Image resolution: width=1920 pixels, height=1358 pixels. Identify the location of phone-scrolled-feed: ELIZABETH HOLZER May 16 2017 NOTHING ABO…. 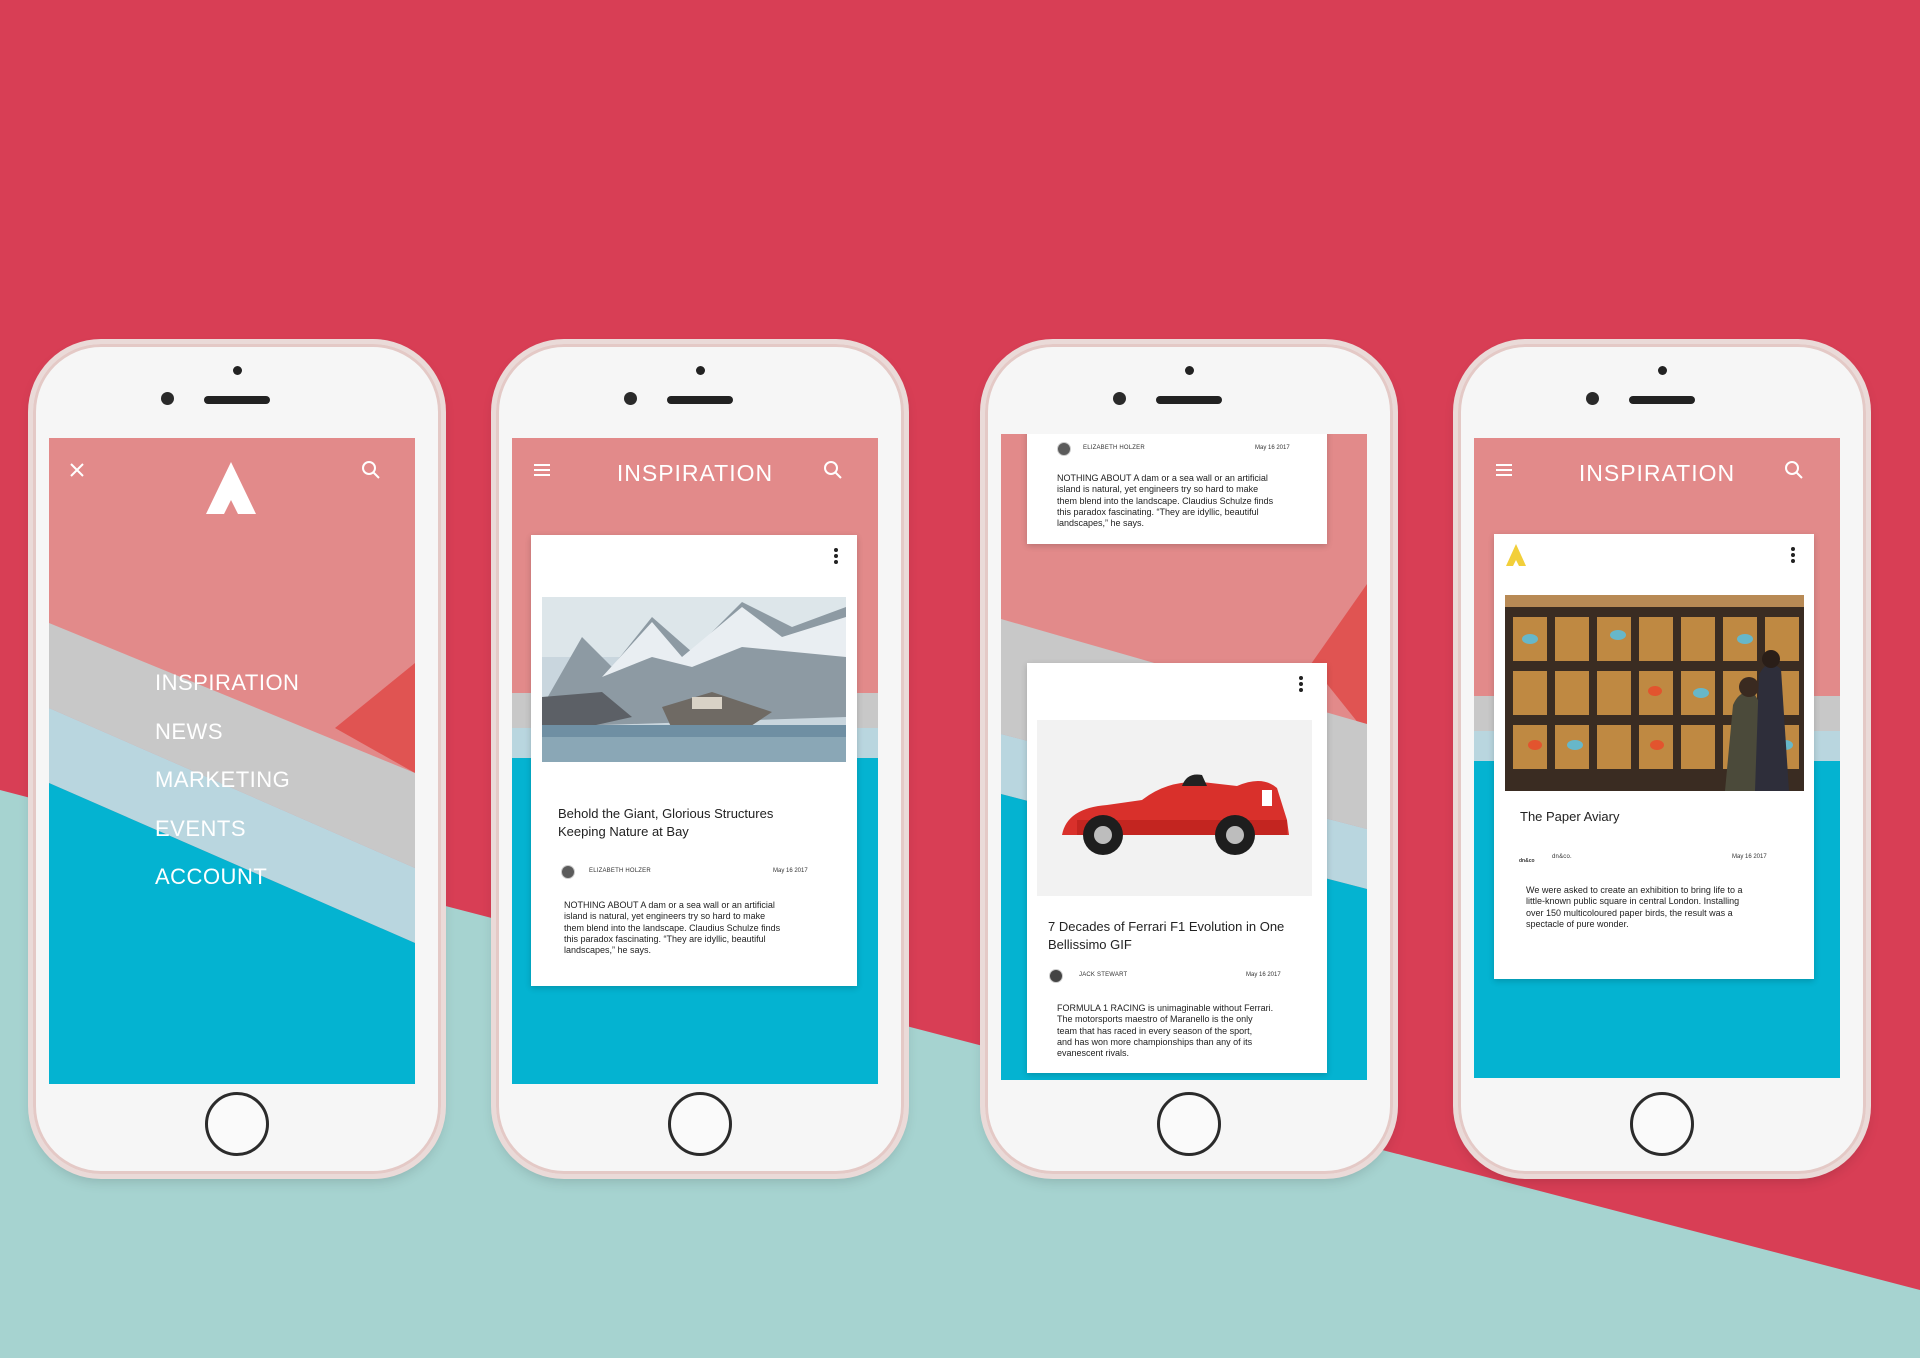
(1189, 759).